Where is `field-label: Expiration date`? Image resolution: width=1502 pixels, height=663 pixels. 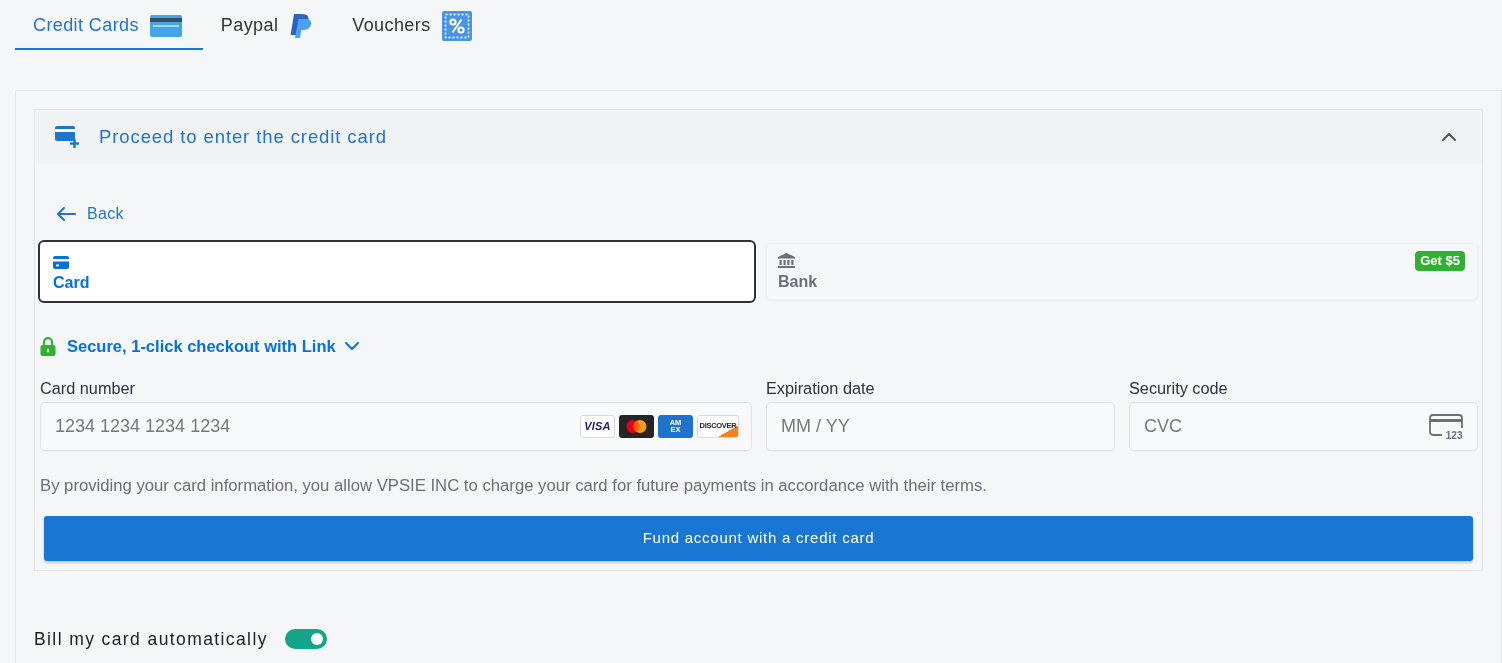 field-label: Expiration date is located at coordinates (821, 388).